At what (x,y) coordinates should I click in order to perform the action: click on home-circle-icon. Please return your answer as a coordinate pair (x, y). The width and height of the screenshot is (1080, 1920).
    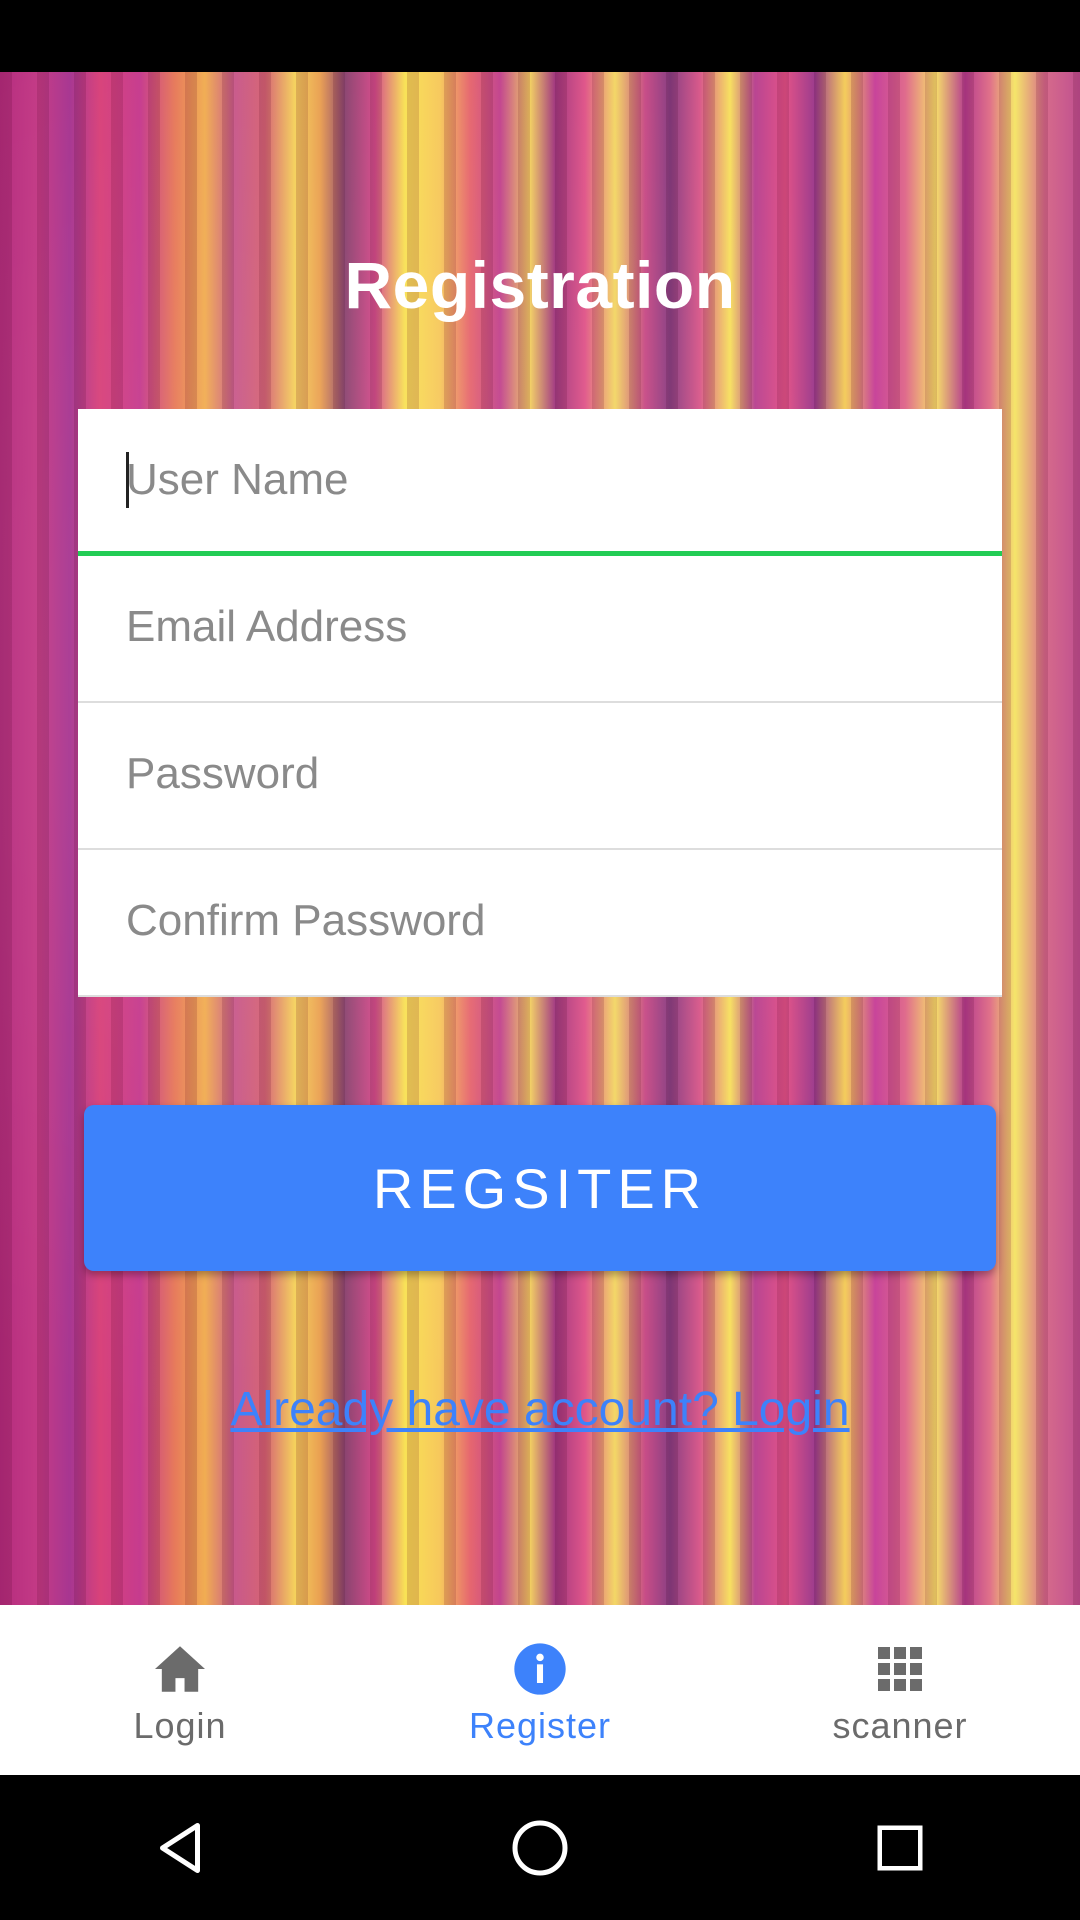
    Looking at the image, I should click on (540, 1848).